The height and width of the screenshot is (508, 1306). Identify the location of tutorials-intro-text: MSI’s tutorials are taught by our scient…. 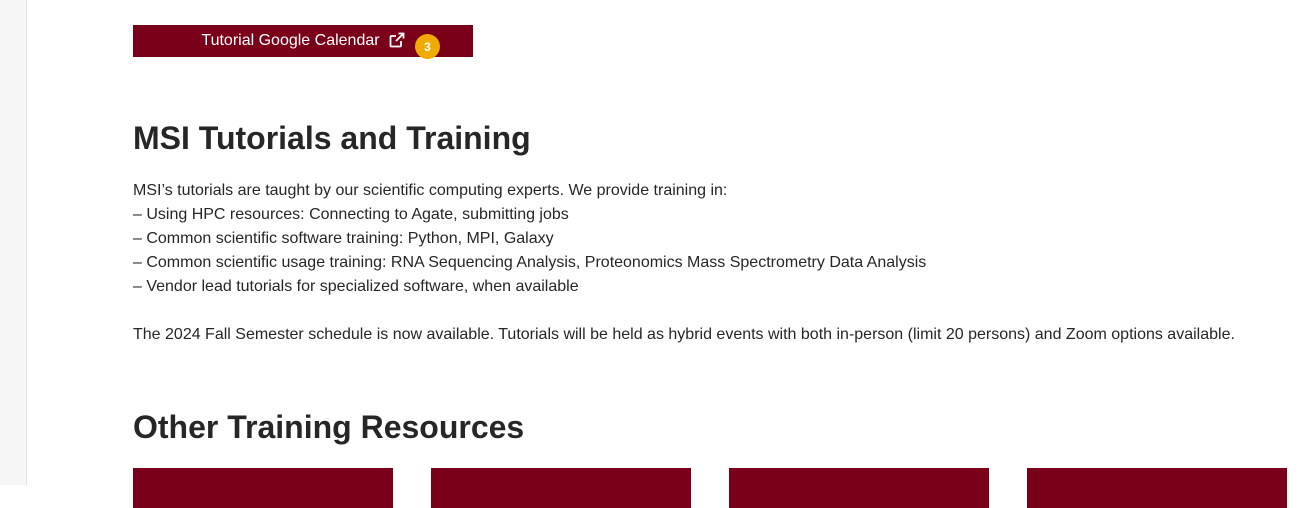
(430, 190).